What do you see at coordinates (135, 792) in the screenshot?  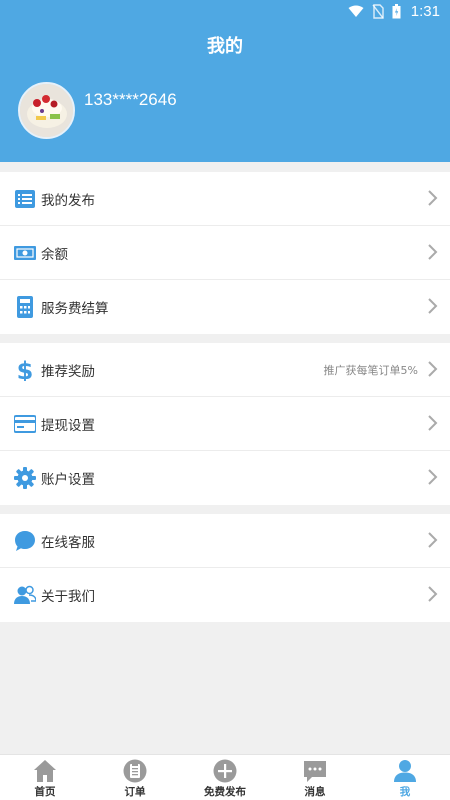 I see `tab-label: 订单` at bounding box center [135, 792].